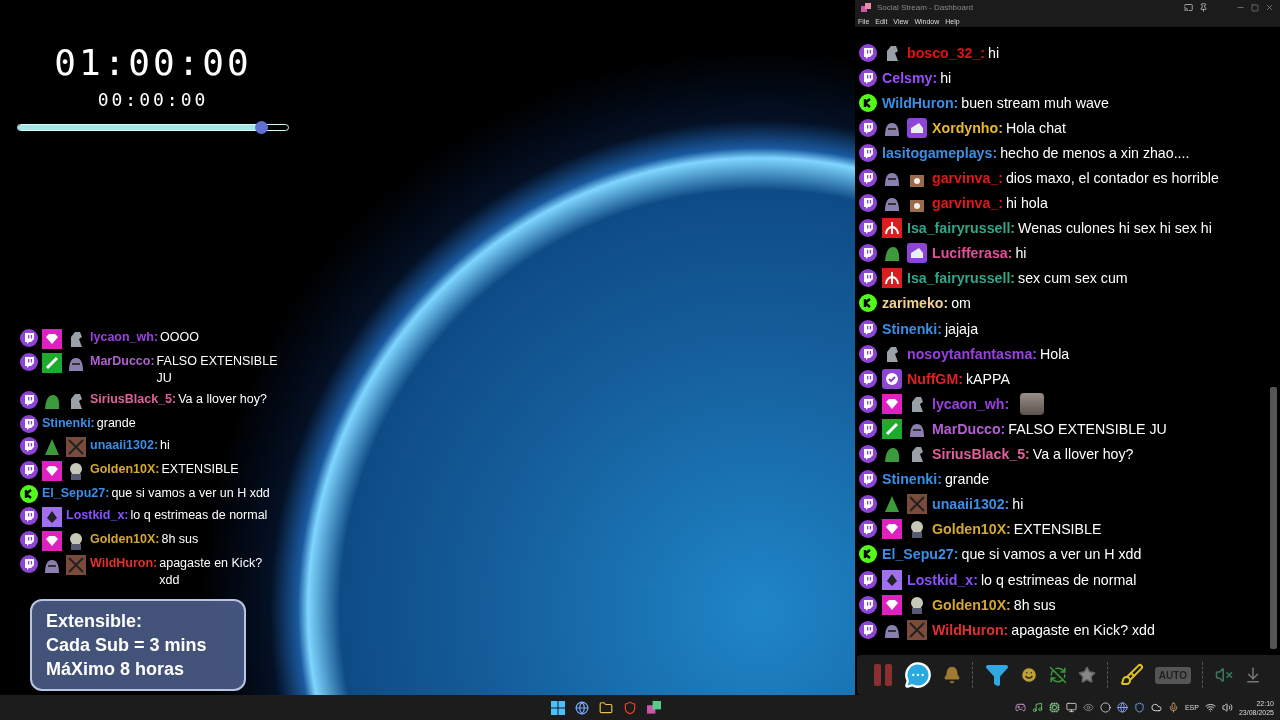 The image size is (1280, 720). What do you see at coordinates (1224, 675) in the screenshot?
I see `mute-button` at bounding box center [1224, 675].